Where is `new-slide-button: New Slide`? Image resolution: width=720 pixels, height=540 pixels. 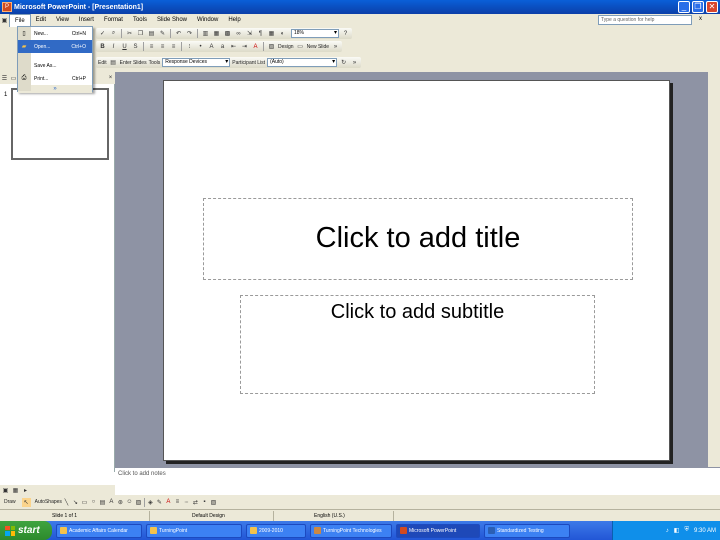
new-slide-button: New Slide is located at coordinates (318, 47).